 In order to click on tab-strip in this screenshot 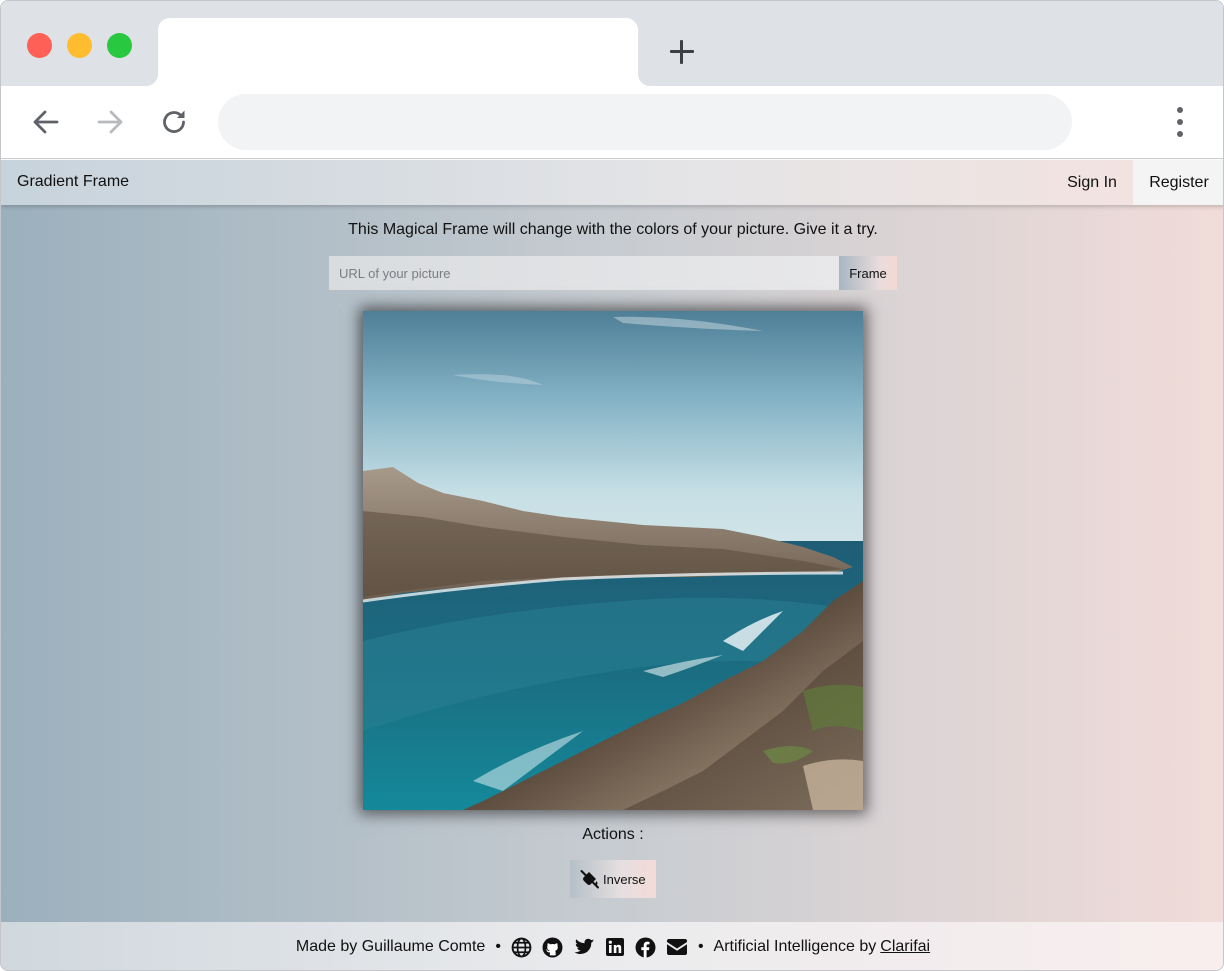, I will do `click(612, 43)`.